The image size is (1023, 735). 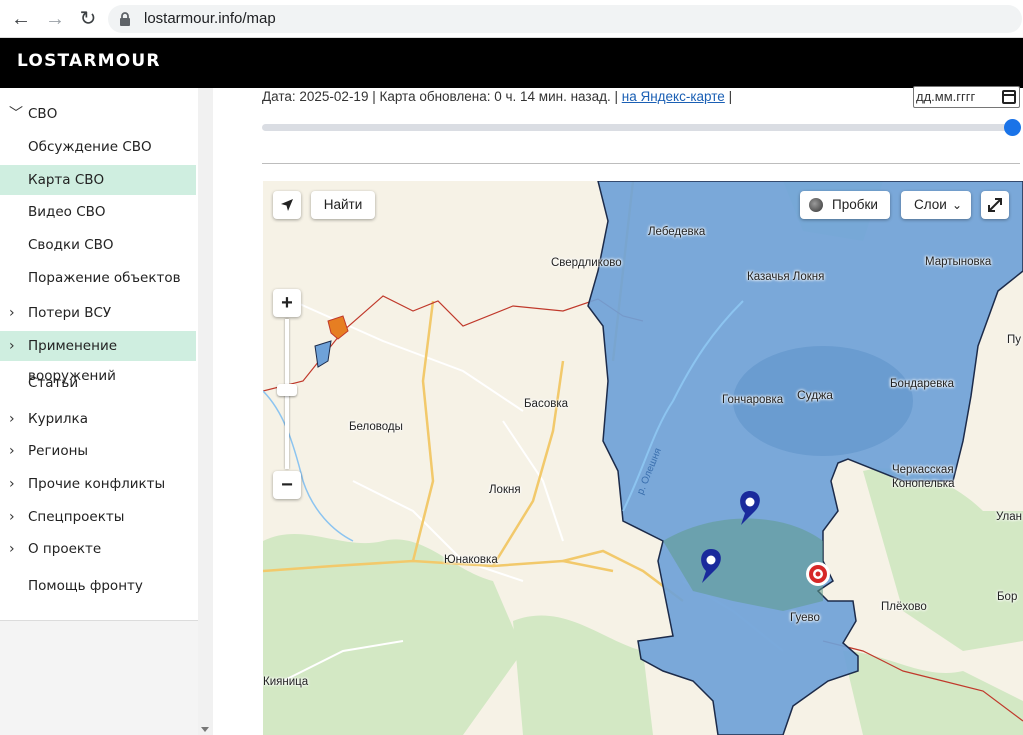 I want to click on sidebar-item-label: Спецпроекты, so click(x=76, y=517).